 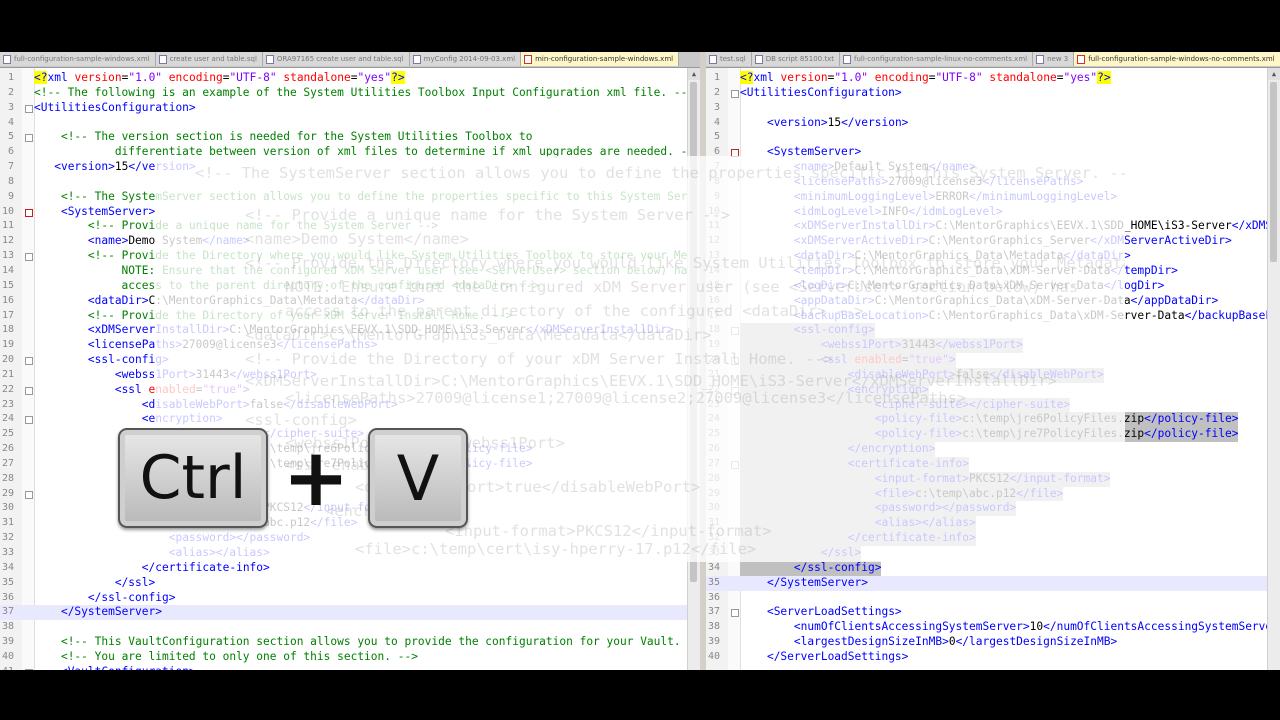 What do you see at coordinates (729, 59) in the screenshot?
I see `tab-right-0: test.sql` at bounding box center [729, 59].